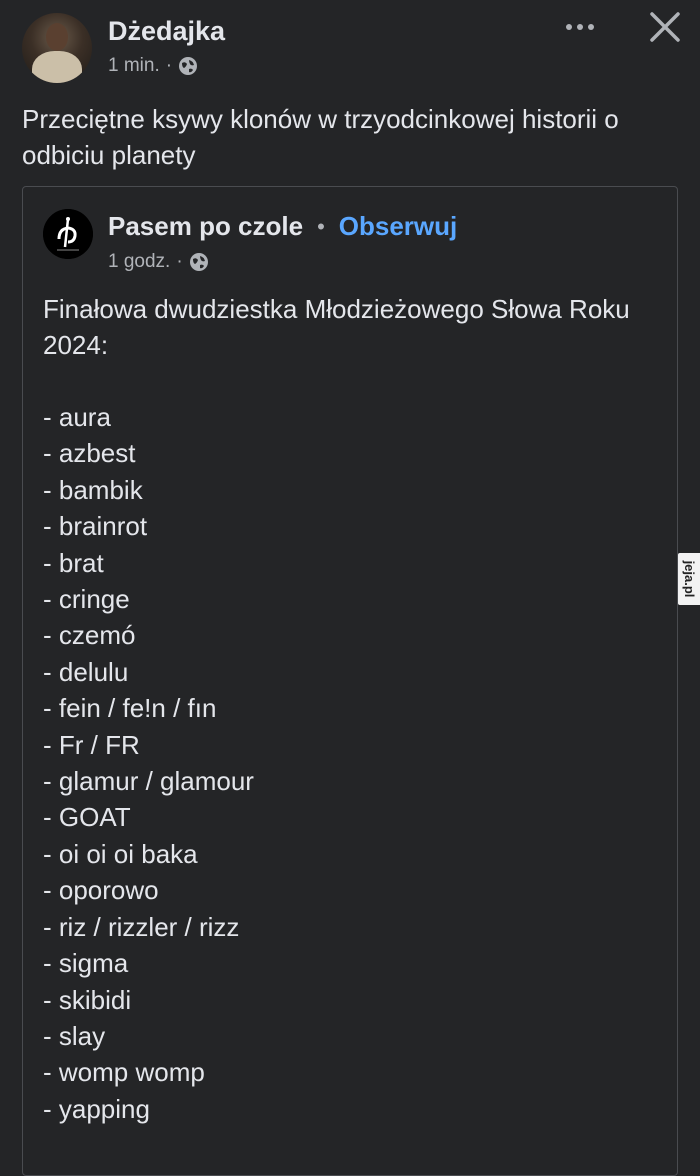 This screenshot has width=700, height=1176. I want to click on post-header: Dżedajka 1 min. ·, so click(350, 50).